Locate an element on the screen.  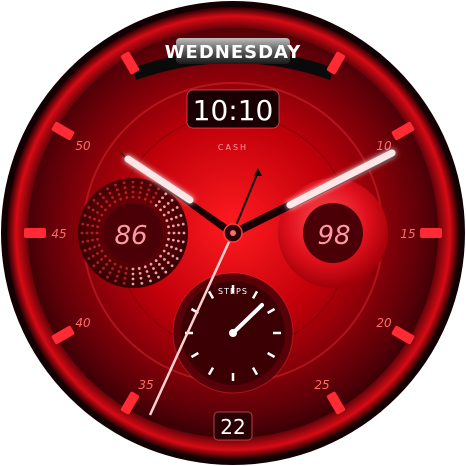
steps-label: STEPS is located at coordinates (233, 291).